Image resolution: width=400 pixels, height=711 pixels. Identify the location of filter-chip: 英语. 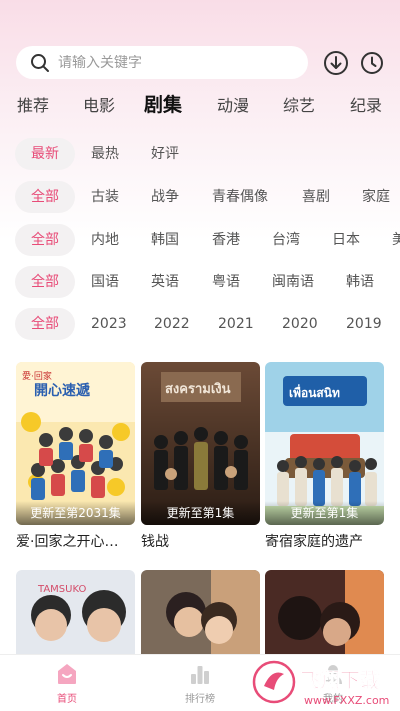
(165, 282).